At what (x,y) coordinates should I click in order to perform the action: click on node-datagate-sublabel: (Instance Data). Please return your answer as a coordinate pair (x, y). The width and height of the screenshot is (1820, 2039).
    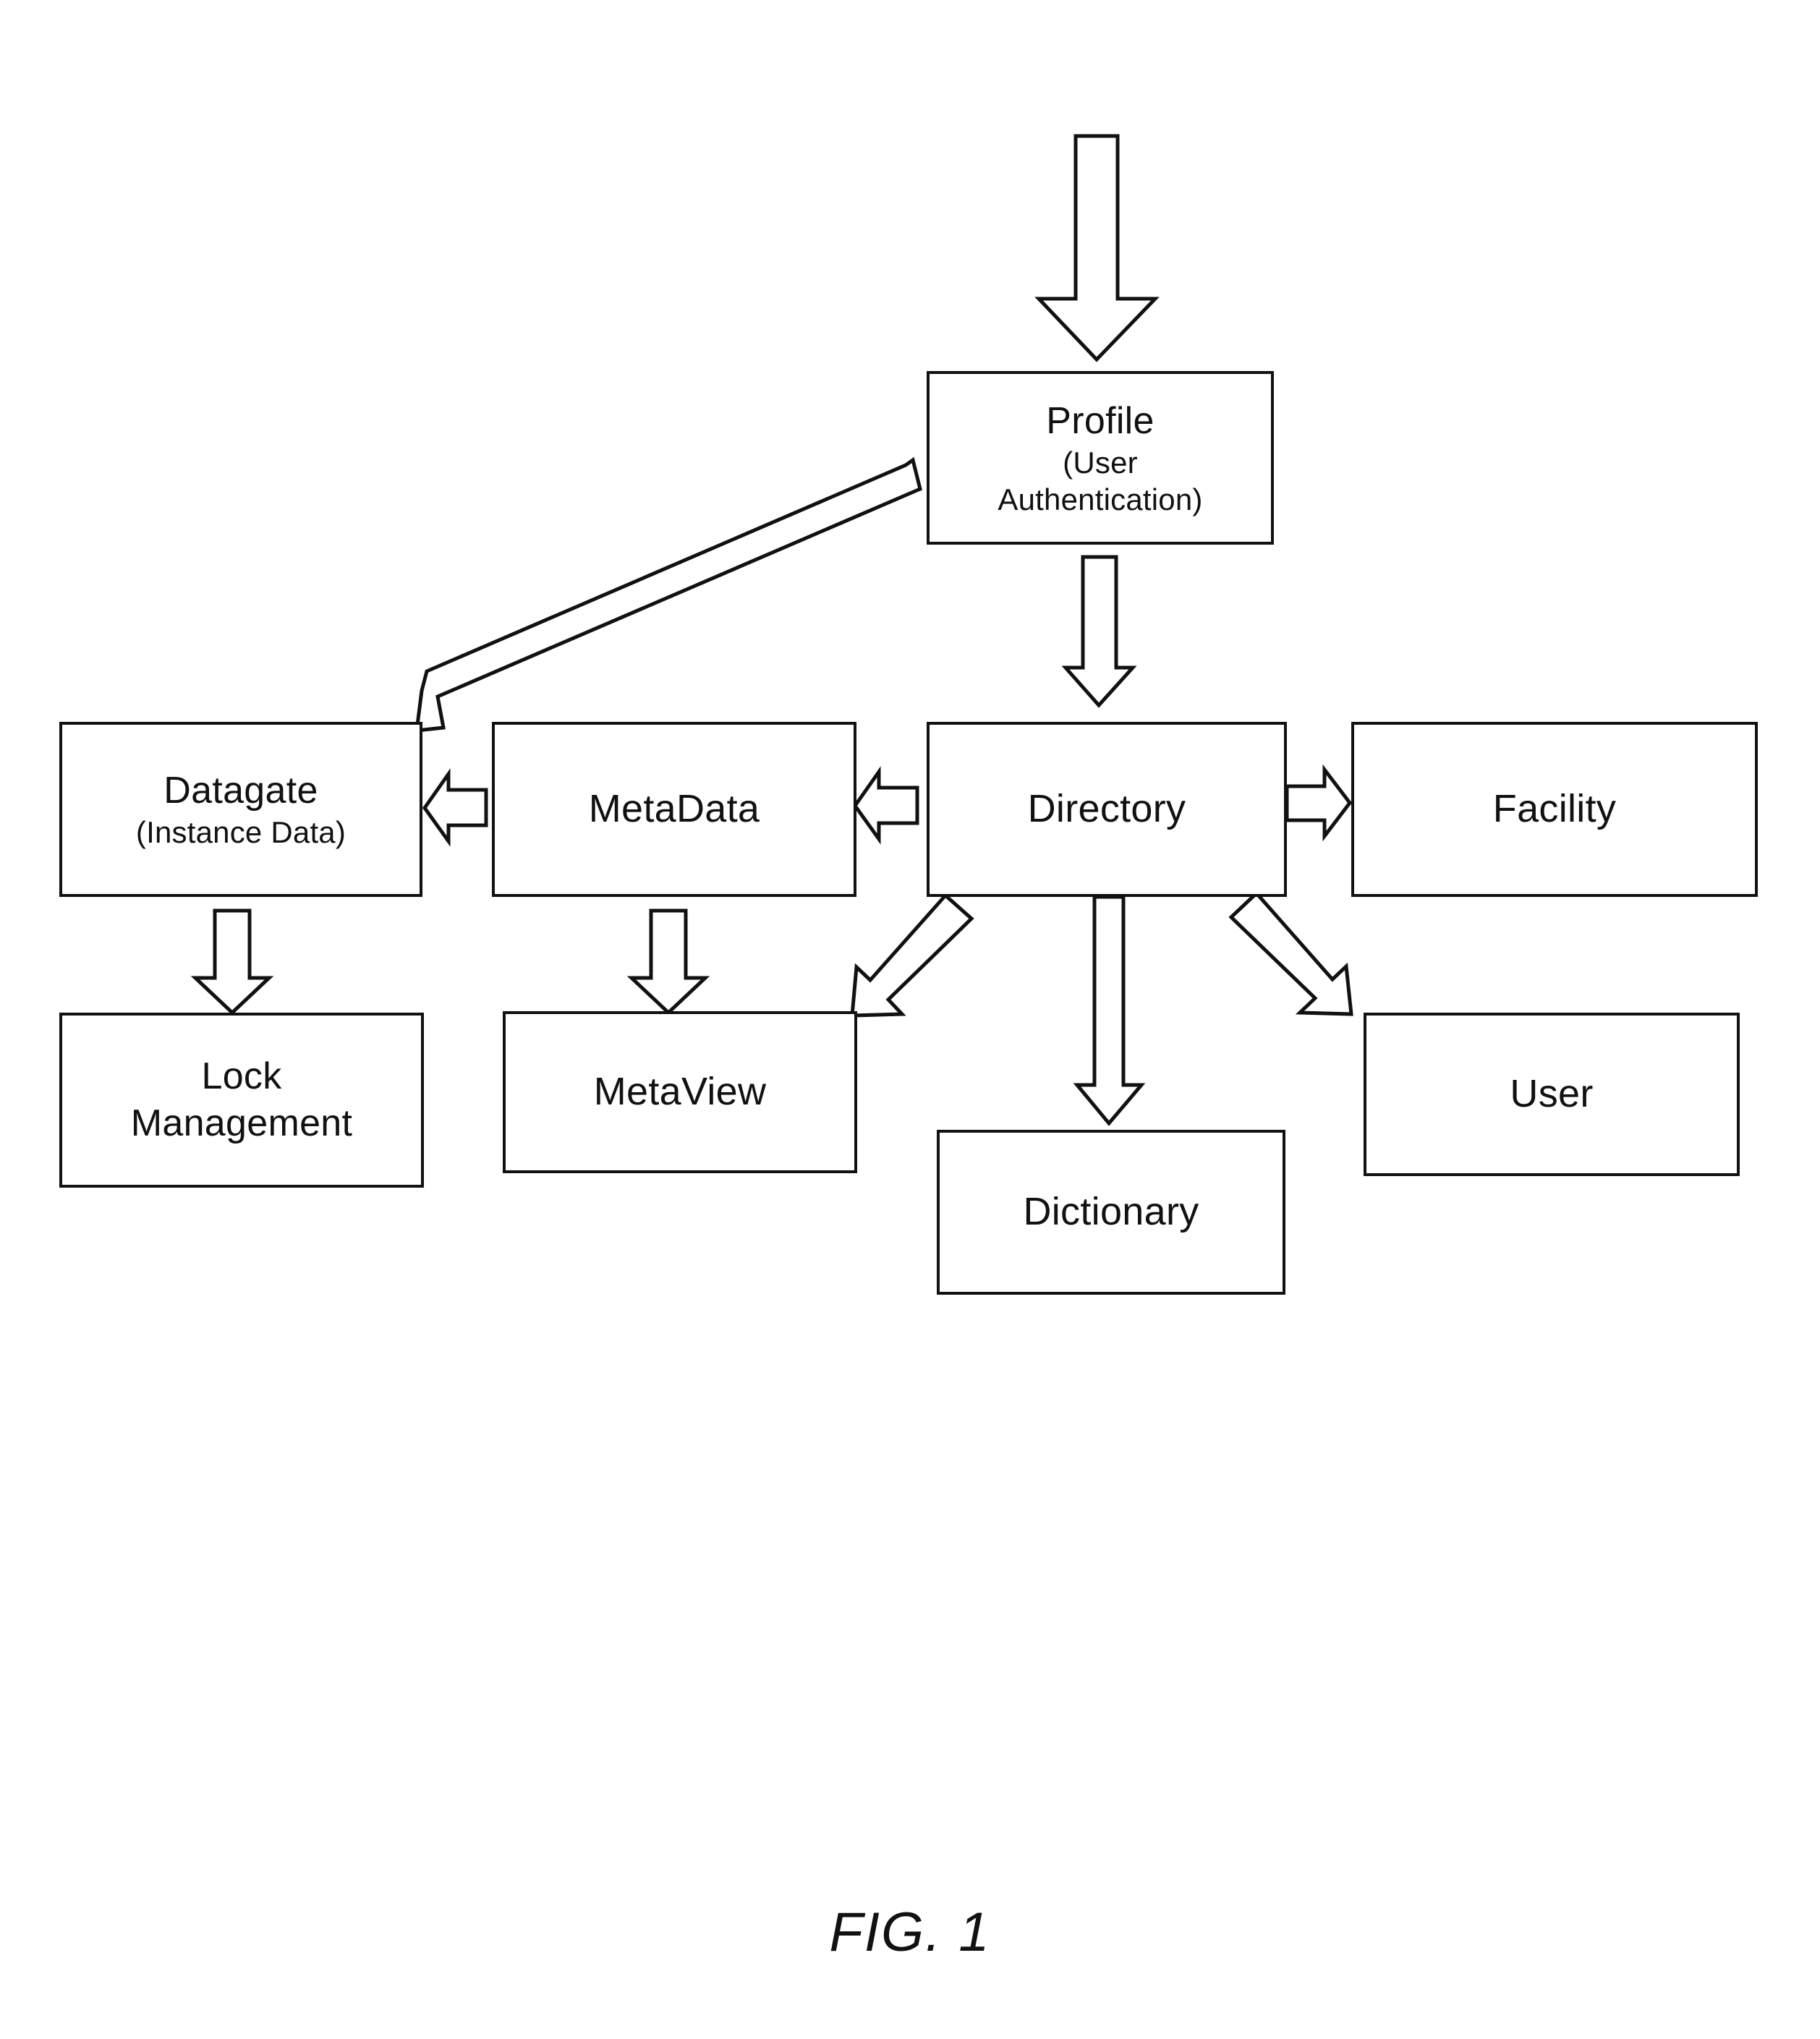
    Looking at the image, I should click on (240, 832).